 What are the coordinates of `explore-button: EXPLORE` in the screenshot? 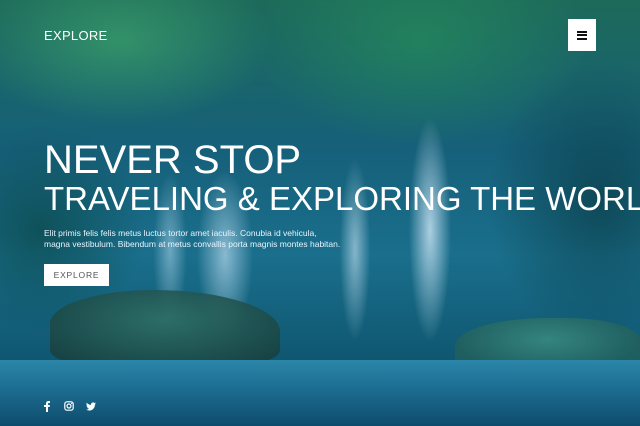 It's located at (76, 275).